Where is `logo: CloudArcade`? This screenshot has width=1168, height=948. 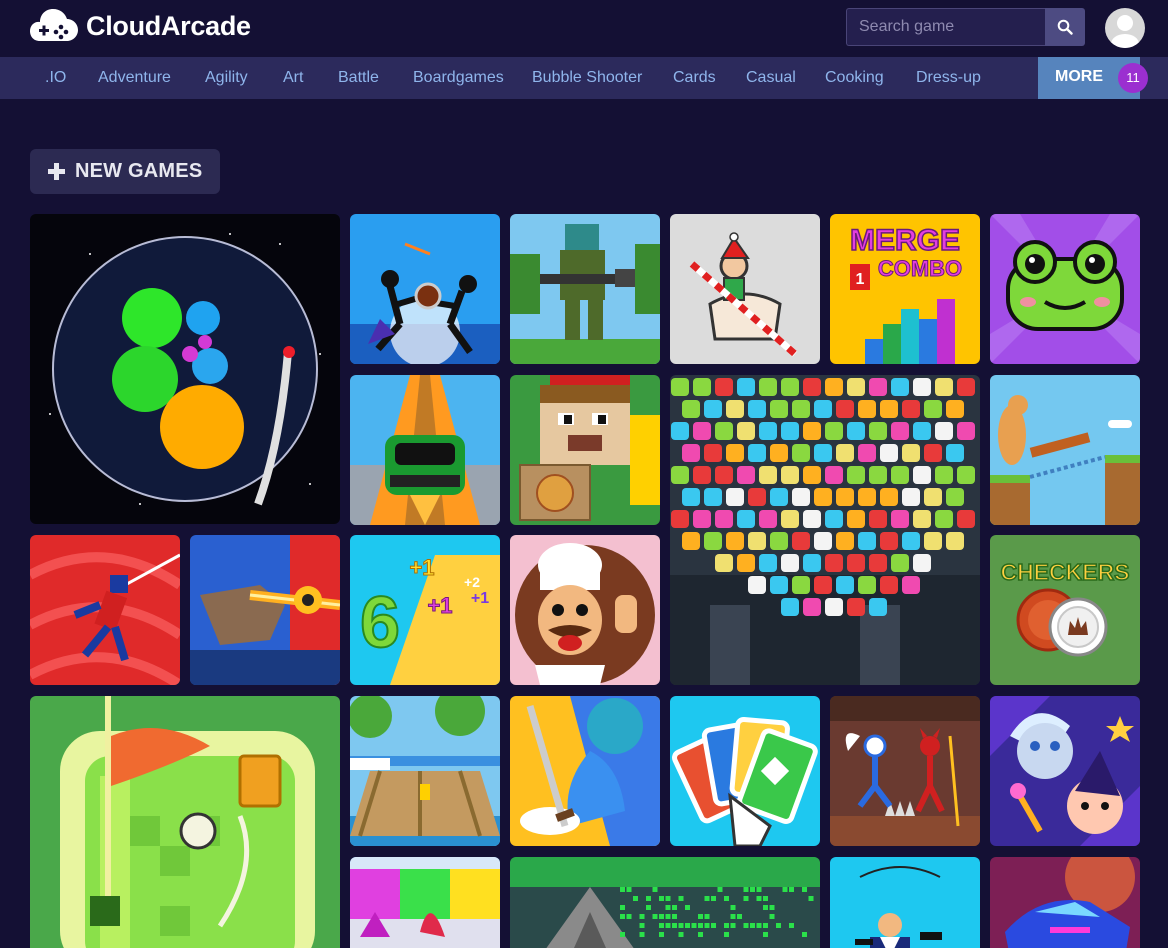 logo: CloudArcade is located at coordinates (140, 26).